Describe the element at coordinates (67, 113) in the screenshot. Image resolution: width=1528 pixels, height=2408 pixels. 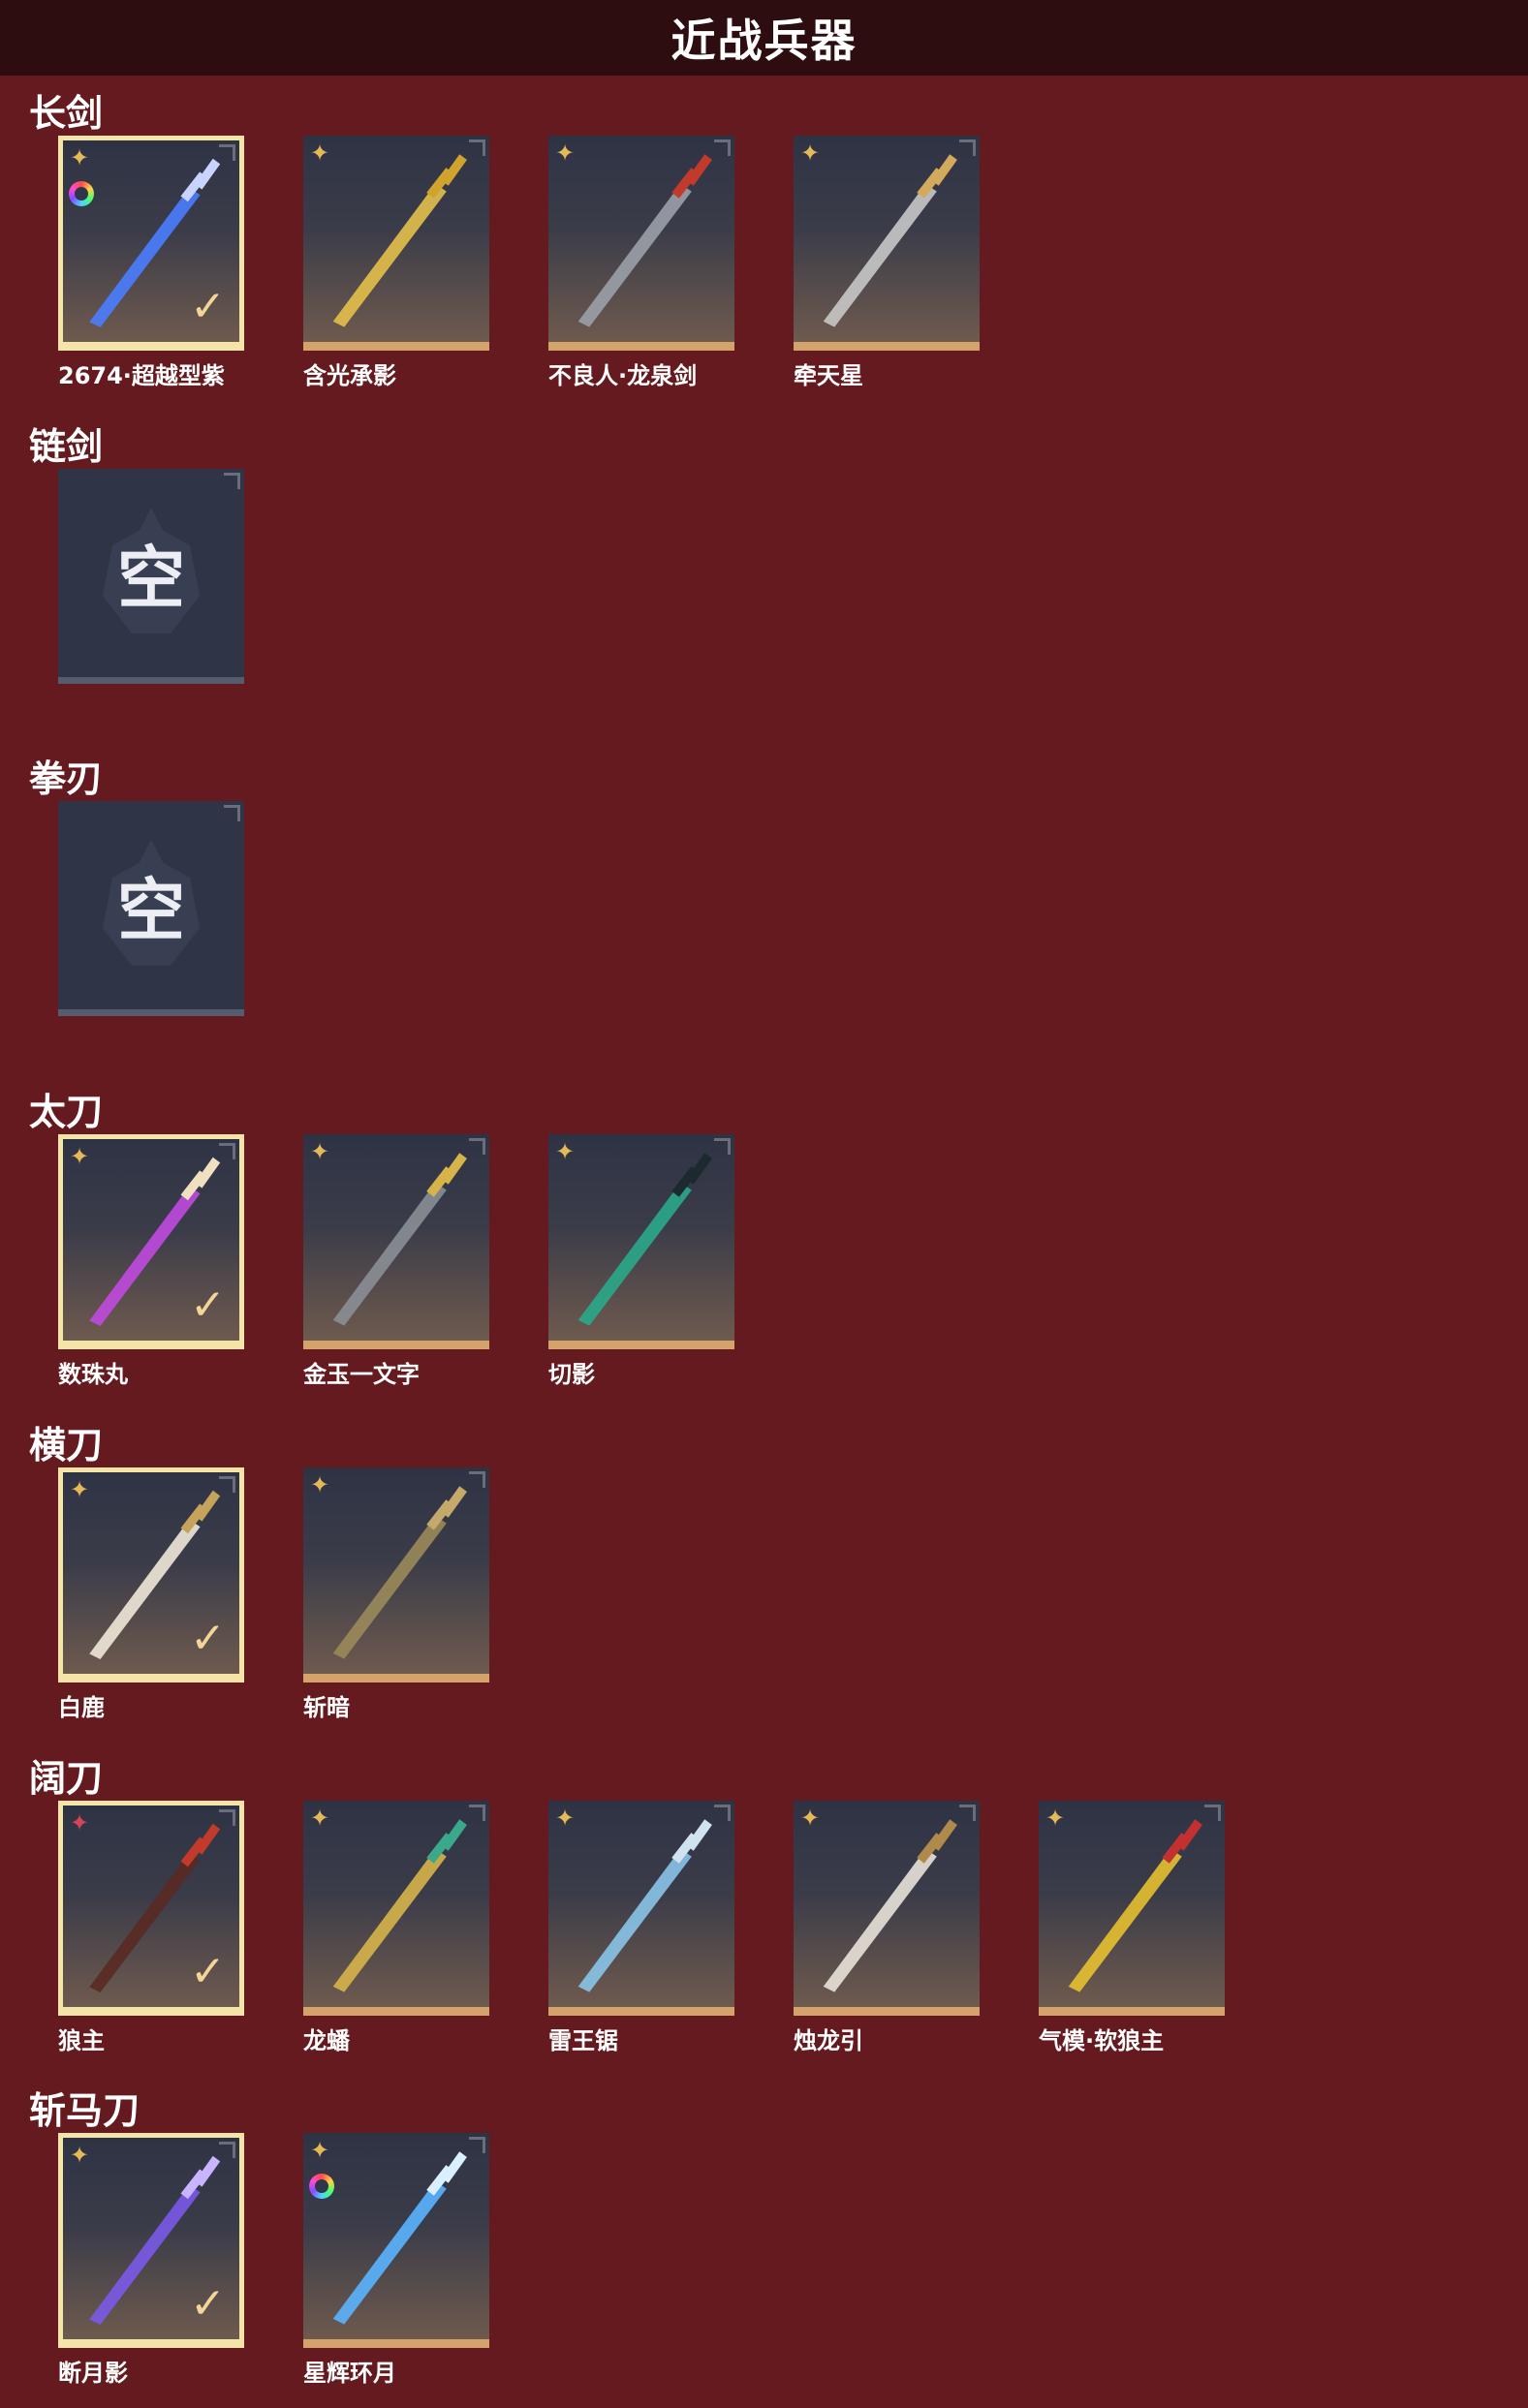
I see `section-title: 长剑` at that location.